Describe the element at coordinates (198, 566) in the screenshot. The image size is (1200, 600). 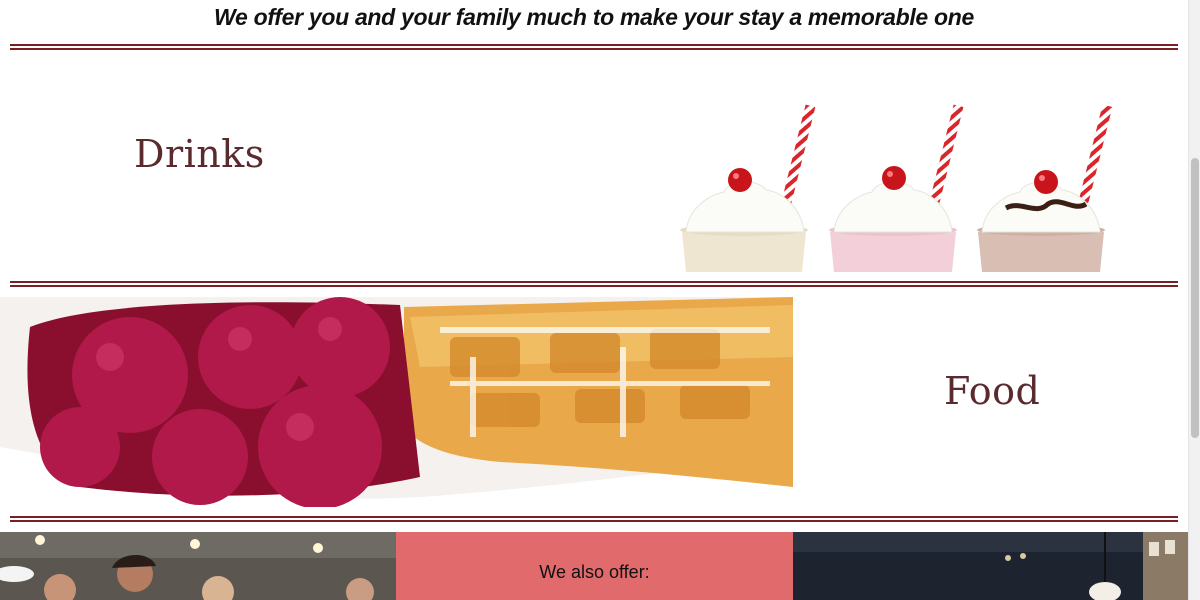
I see `restaurant-guests-image` at that location.